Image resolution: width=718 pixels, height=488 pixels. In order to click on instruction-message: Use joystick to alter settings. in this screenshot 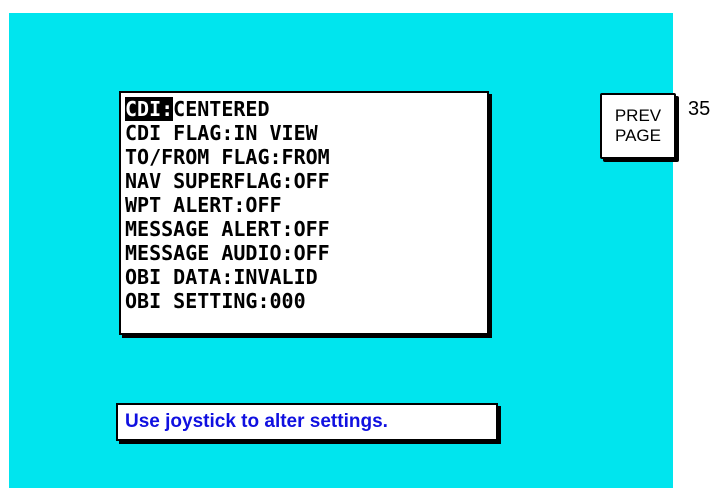, I will do `click(307, 422)`.